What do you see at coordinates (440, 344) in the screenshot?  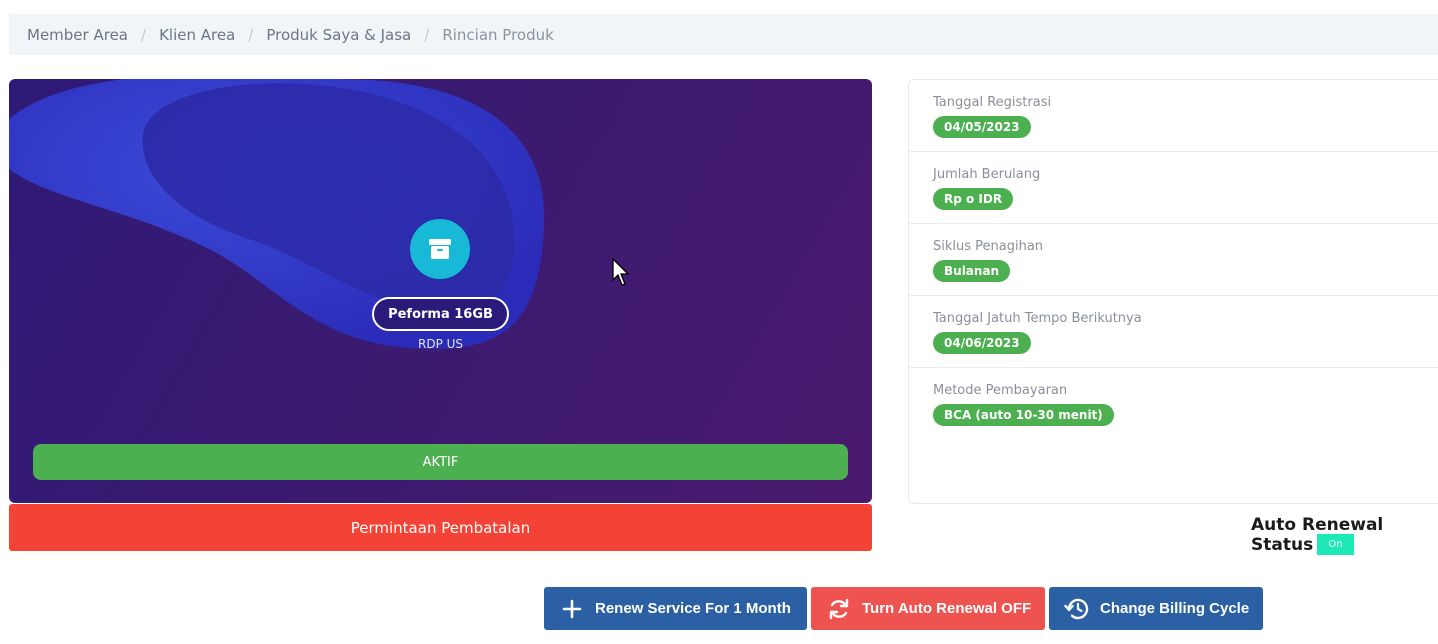 I see `product-group: RDP US` at bounding box center [440, 344].